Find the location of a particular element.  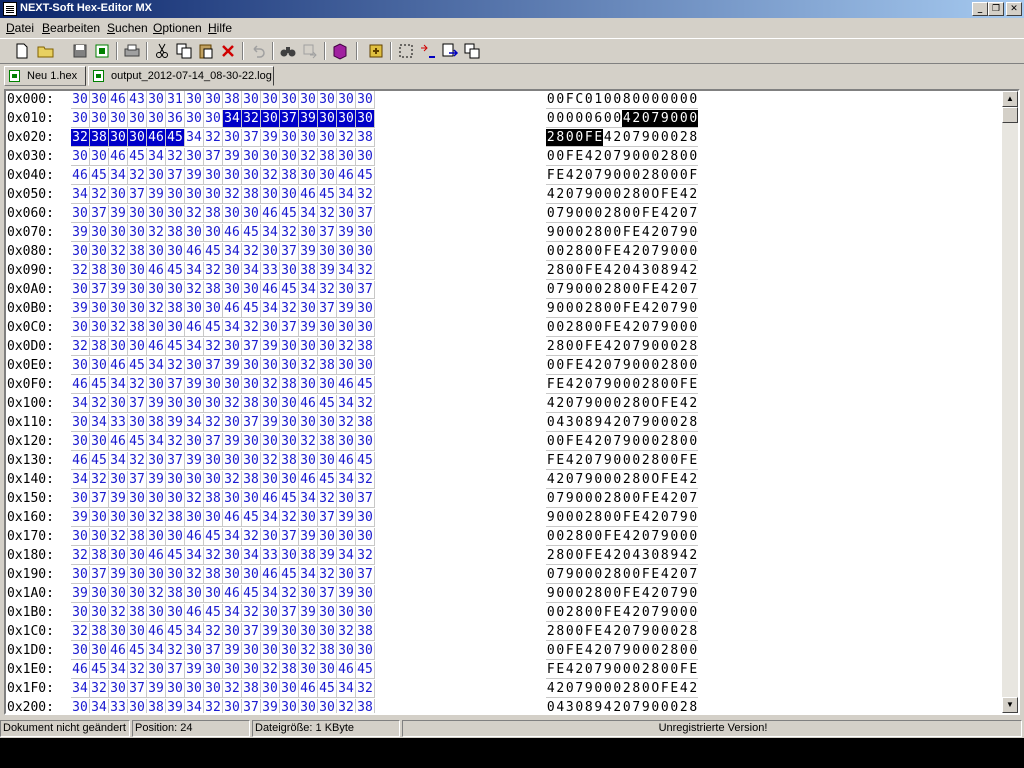

goto-icon is located at coordinates (450, 51).